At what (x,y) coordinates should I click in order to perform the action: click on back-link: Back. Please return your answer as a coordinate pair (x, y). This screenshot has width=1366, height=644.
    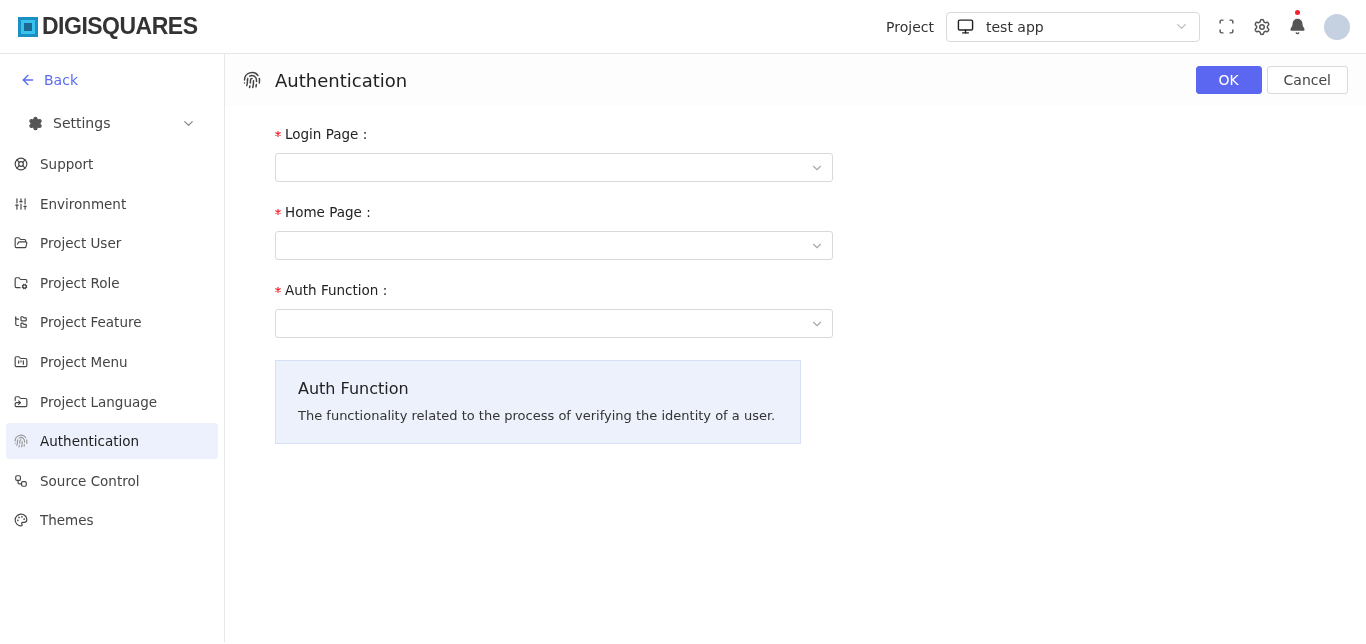
    Looking at the image, I should click on (112, 80).